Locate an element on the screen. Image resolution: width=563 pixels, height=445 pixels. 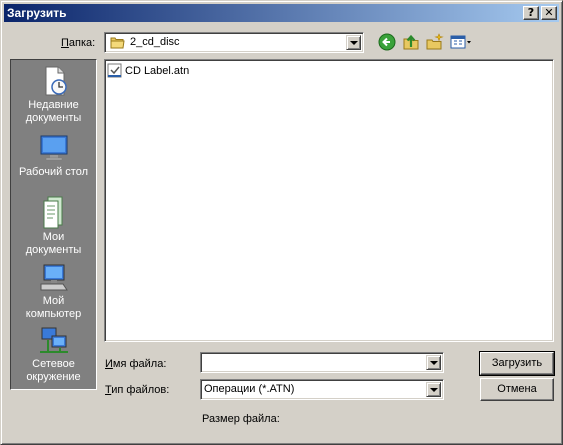
filename-combo is located at coordinates (322, 362).